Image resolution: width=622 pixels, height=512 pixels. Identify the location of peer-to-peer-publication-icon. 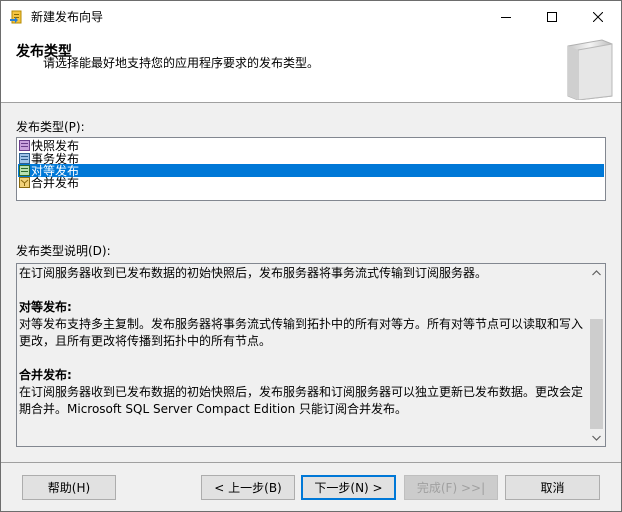
(24, 170).